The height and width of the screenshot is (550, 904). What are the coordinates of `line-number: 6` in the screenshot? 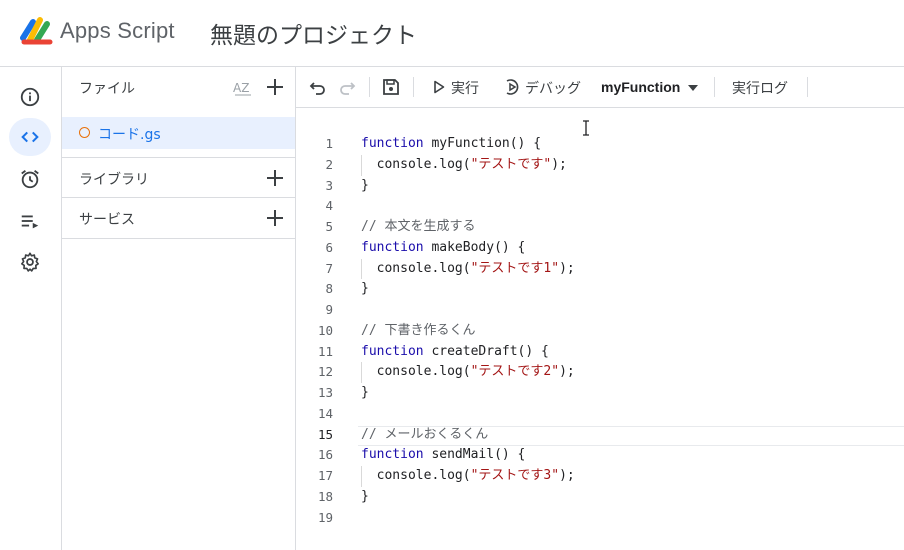 It's located at (329, 247).